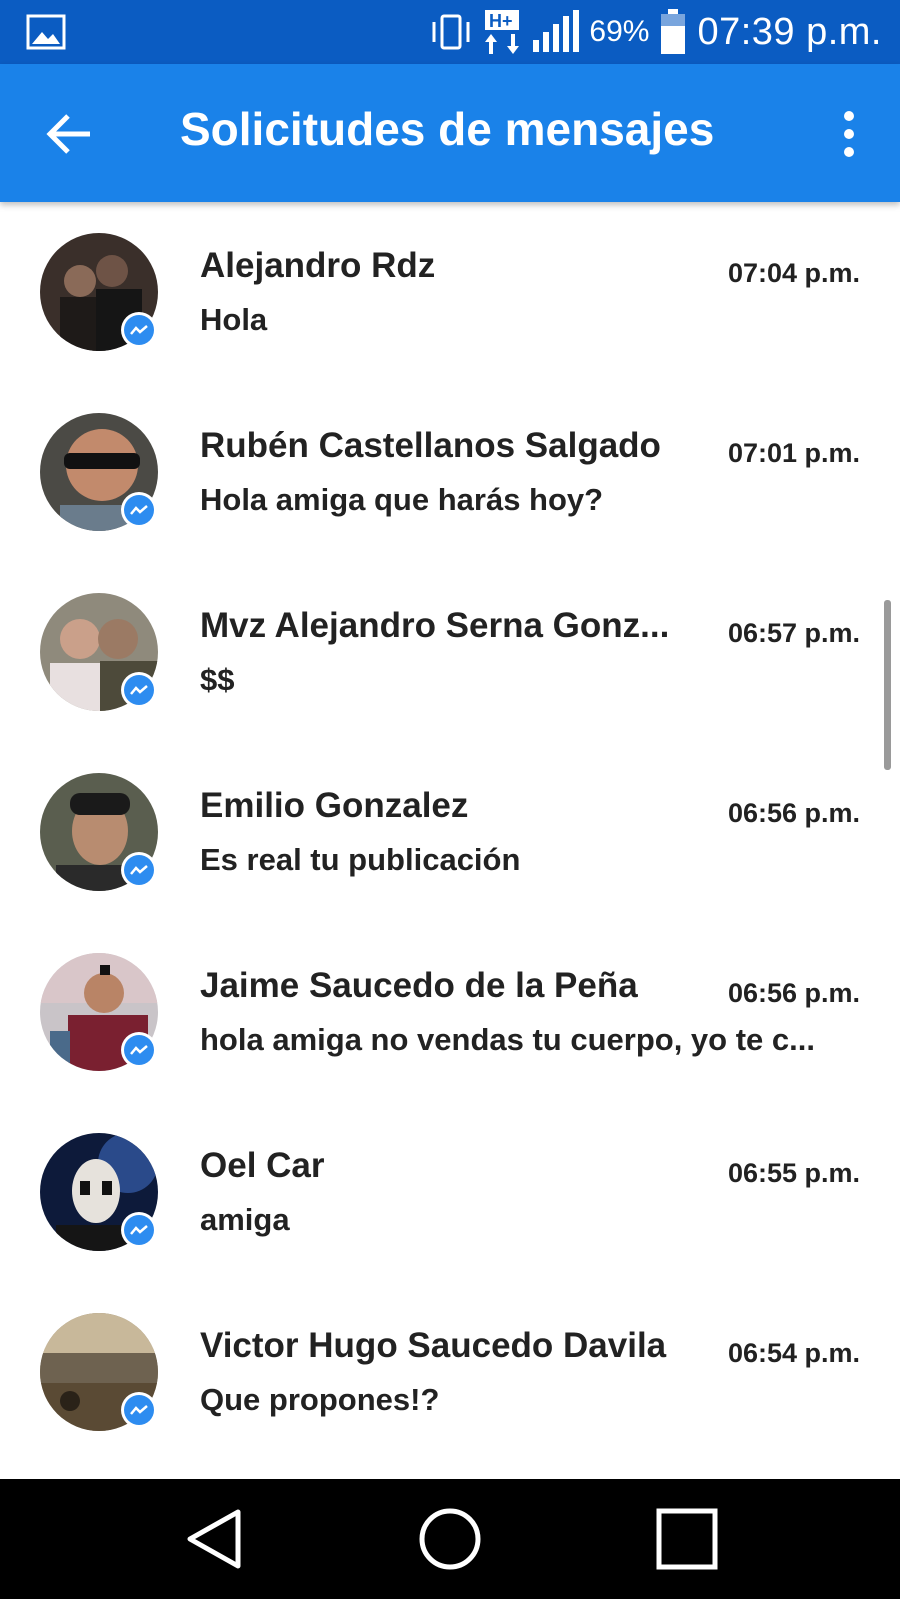 This screenshot has height=1599, width=900. Describe the element at coordinates (217, 679) in the screenshot. I see `message-preview: $$` at that location.